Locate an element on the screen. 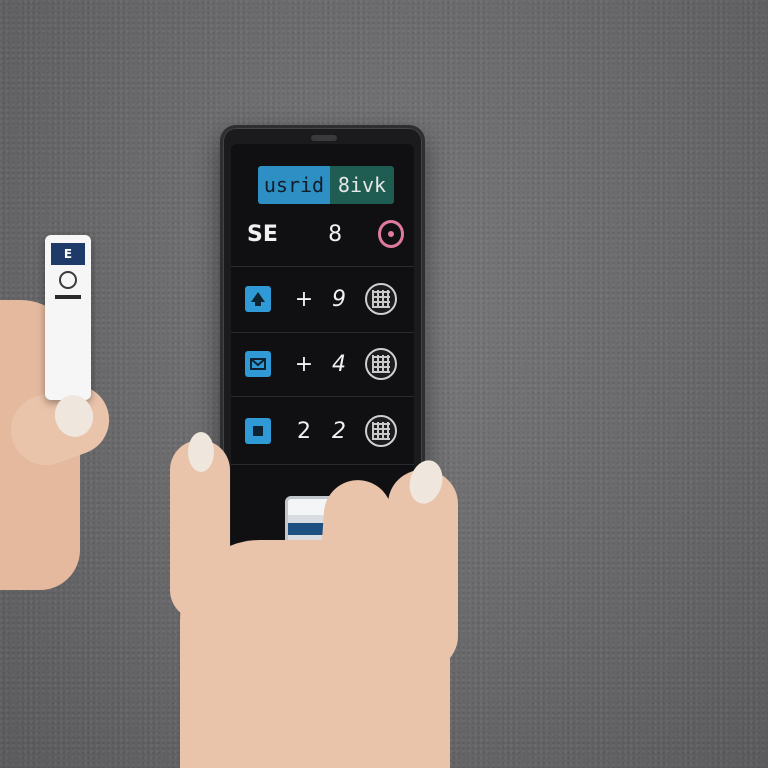 The image size is (768, 768). row-value: 9 is located at coordinates (339, 299).